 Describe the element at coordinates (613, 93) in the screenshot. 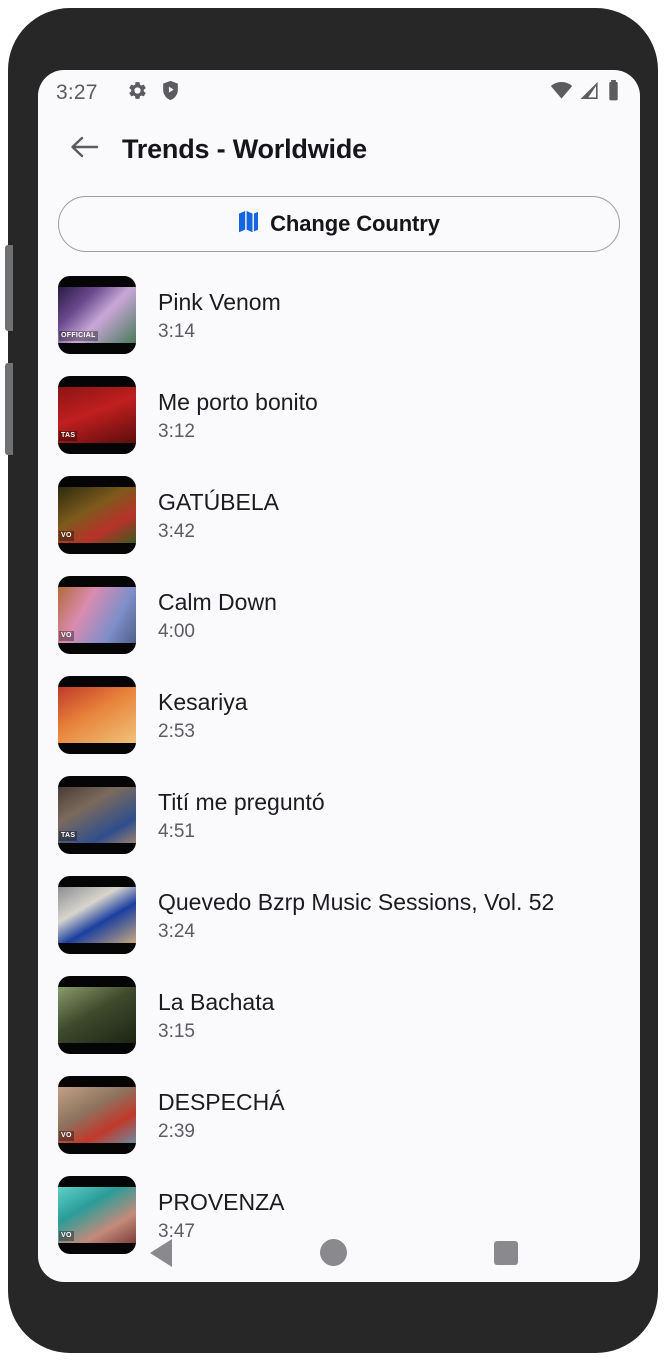

I see `battery-icon` at that location.